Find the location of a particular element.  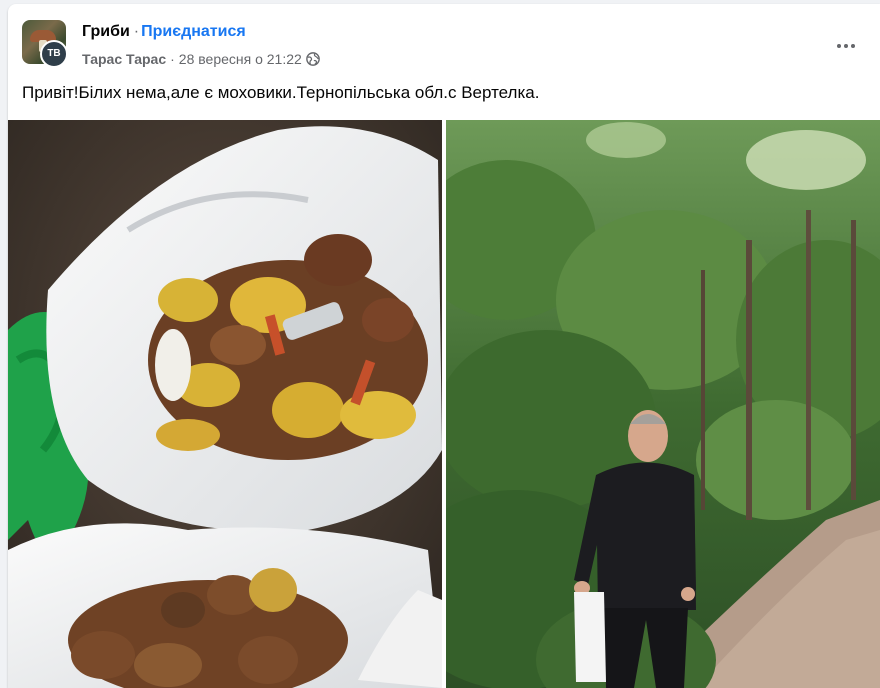

group-name-link: Гриби is located at coordinates (106, 31).